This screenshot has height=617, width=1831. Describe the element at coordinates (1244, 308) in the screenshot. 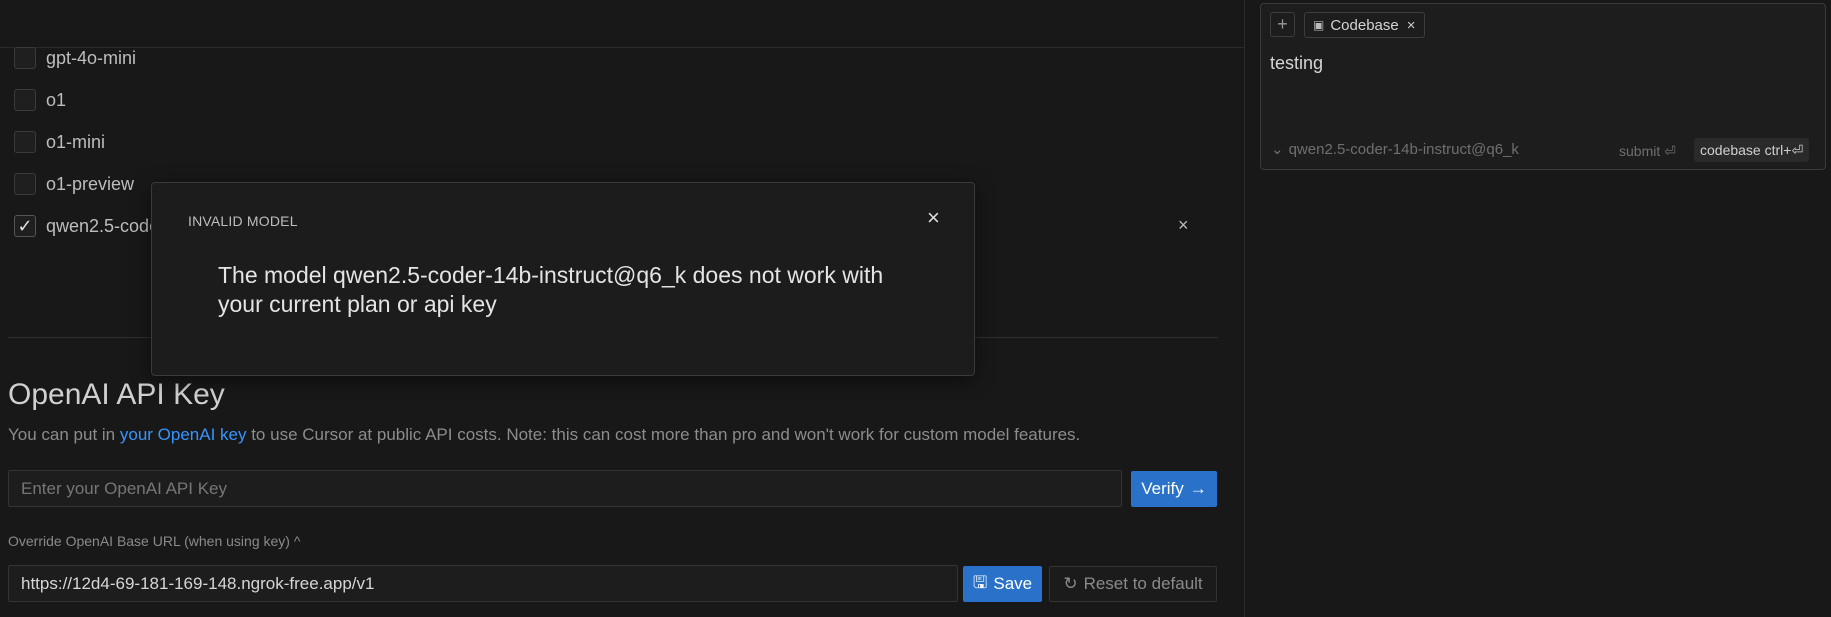

I see `pane-divider` at that location.